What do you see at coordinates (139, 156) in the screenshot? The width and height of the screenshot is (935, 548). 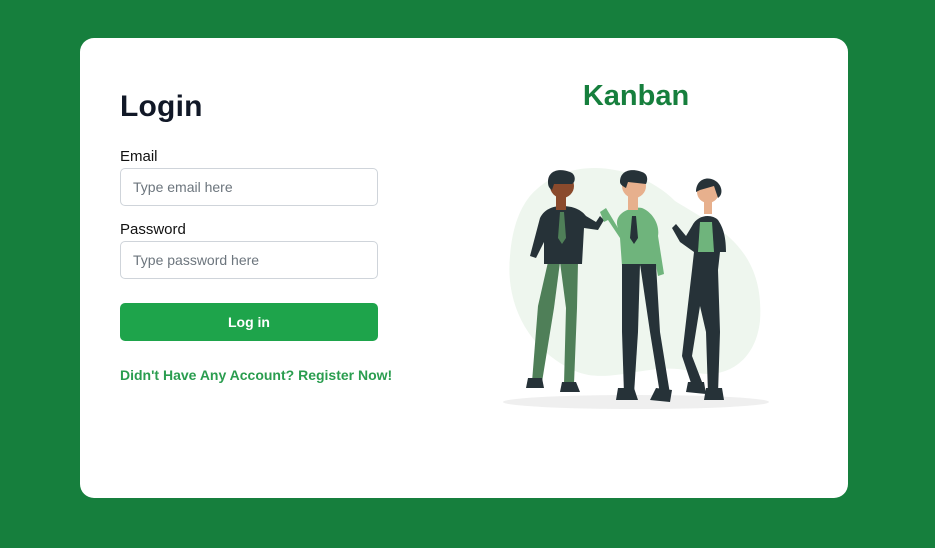 I see `email-label: Email` at bounding box center [139, 156].